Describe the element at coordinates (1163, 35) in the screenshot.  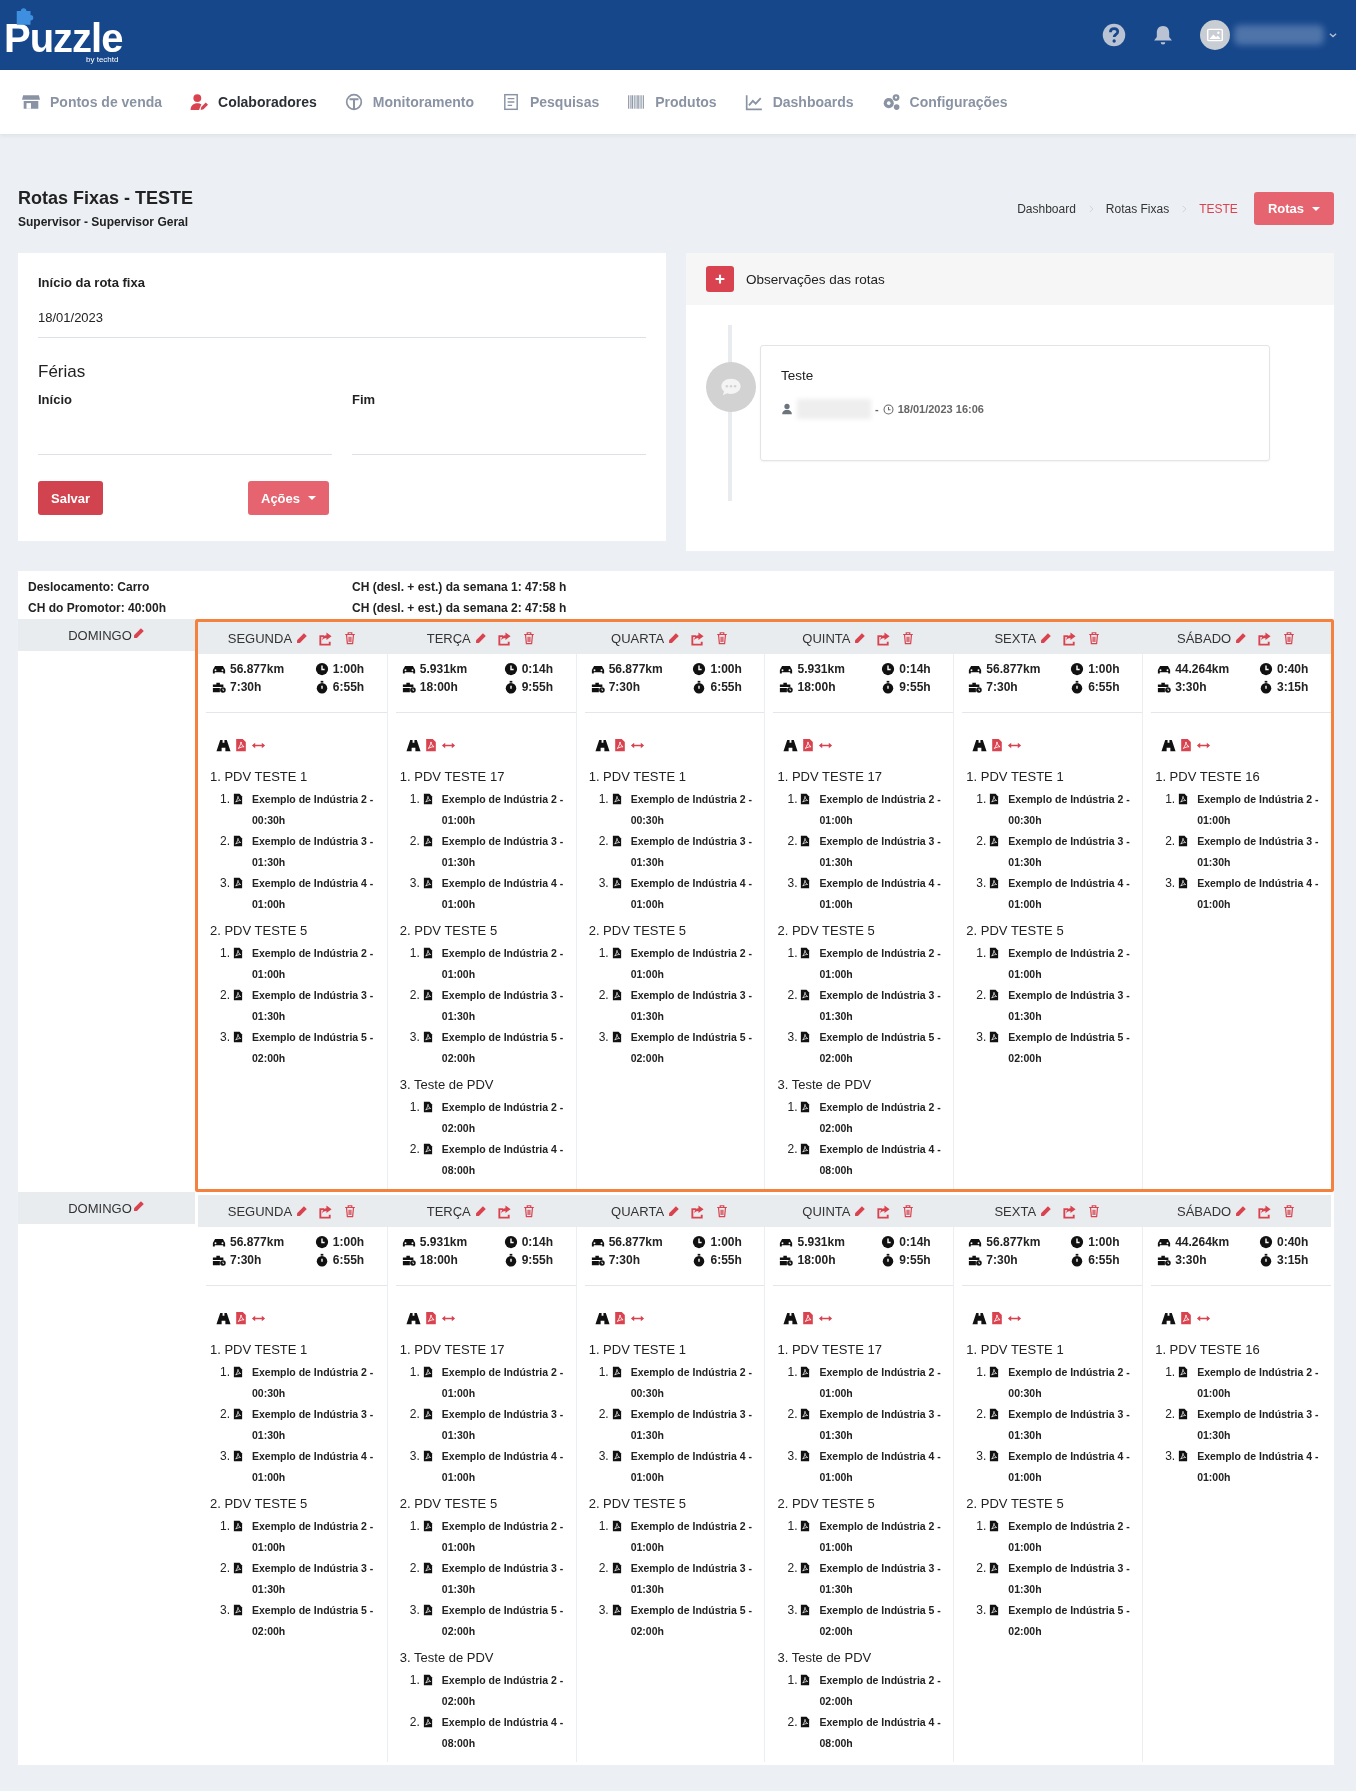
I see `bell-icon` at that location.